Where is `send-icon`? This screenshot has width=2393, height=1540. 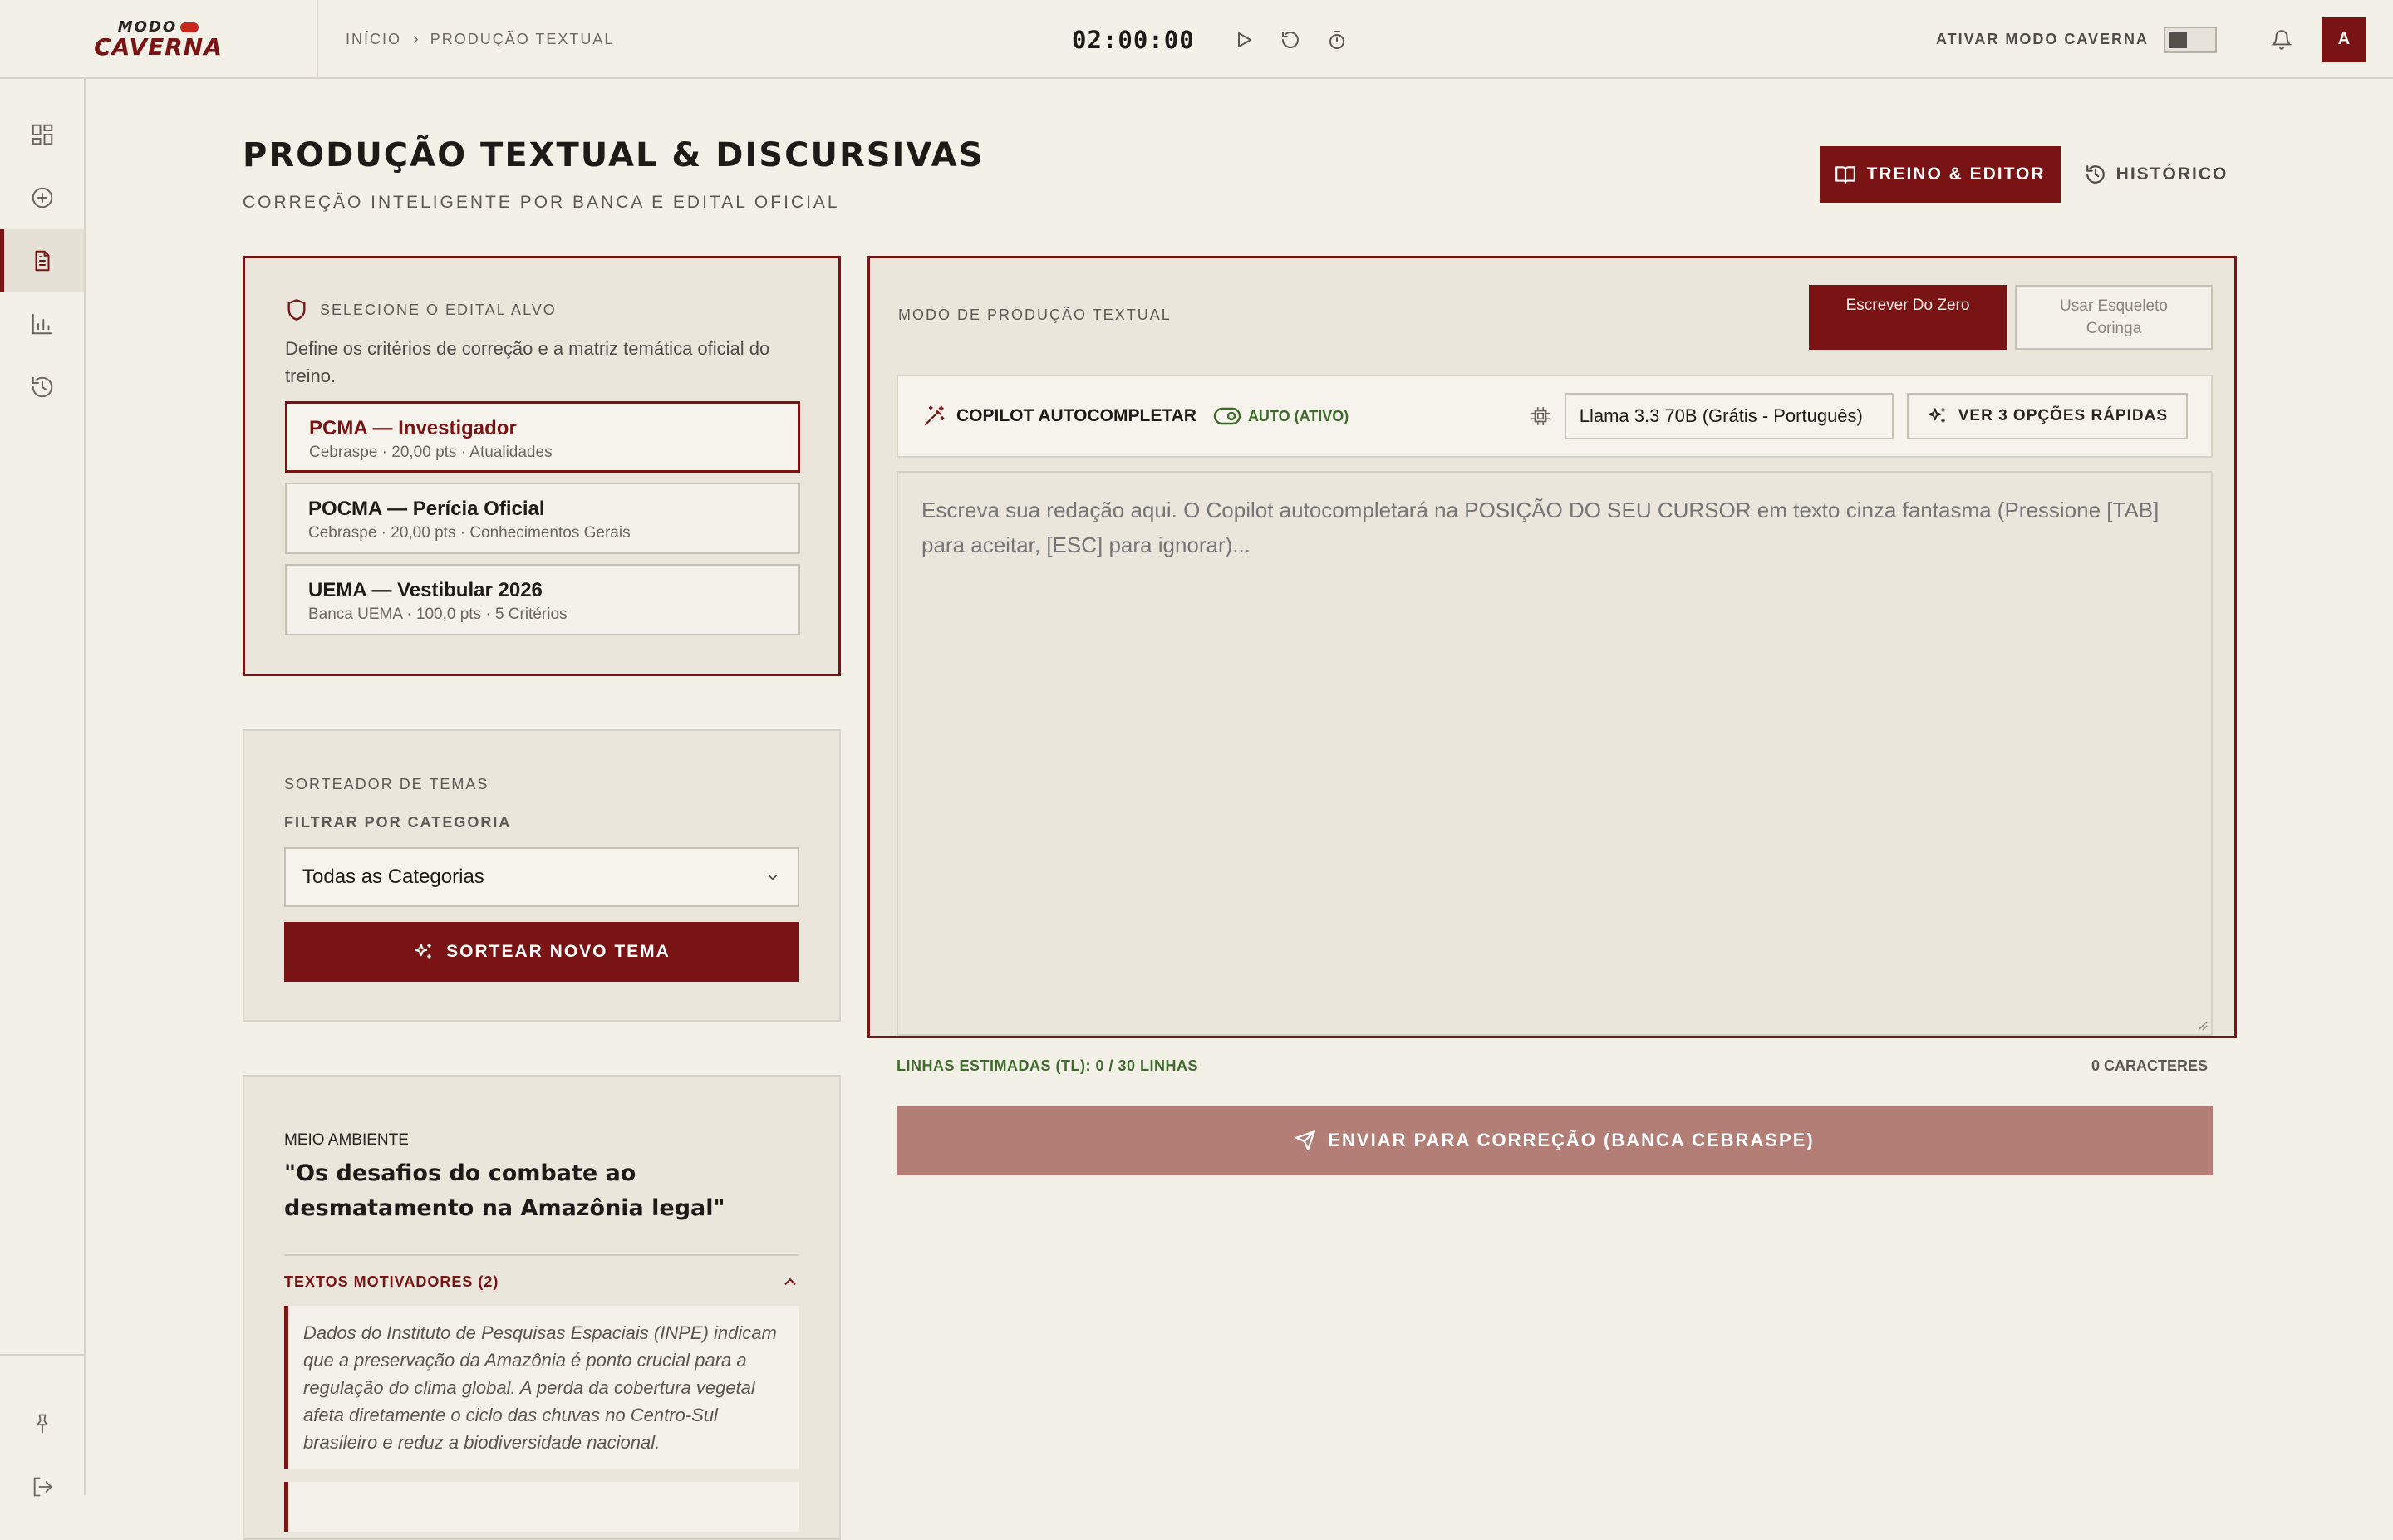
send-icon is located at coordinates (1305, 1140).